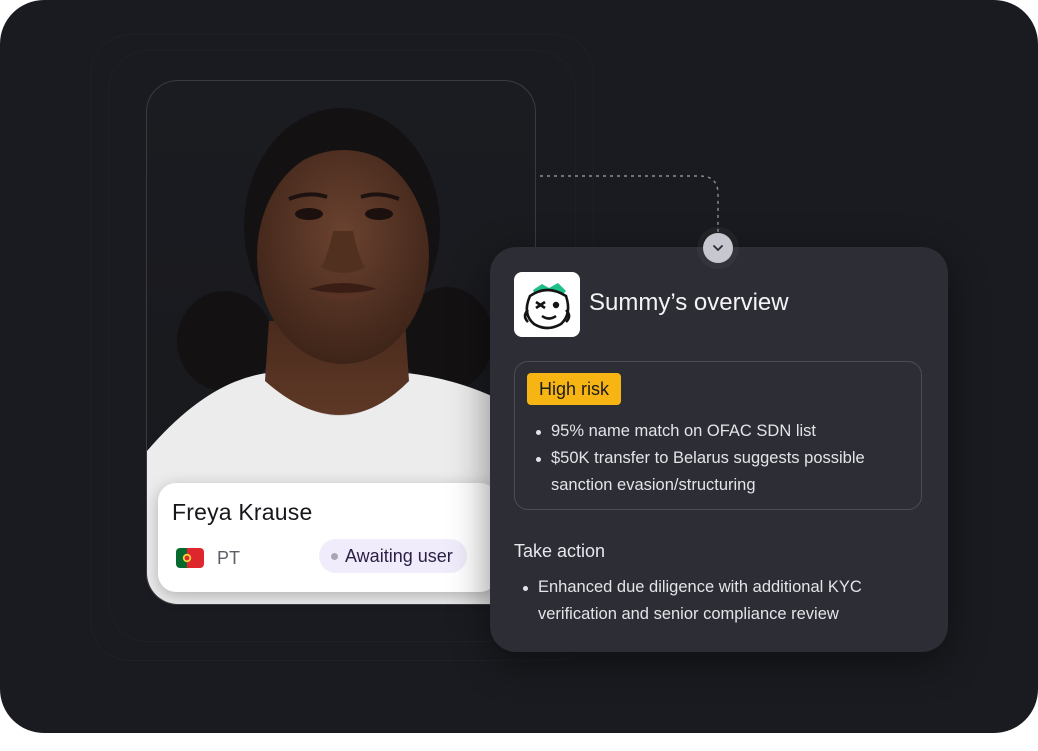 The image size is (1038, 751). What do you see at coordinates (399, 555) in the screenshot?
I see `status-label: Awaiting user` at bounding box center [399, 555].